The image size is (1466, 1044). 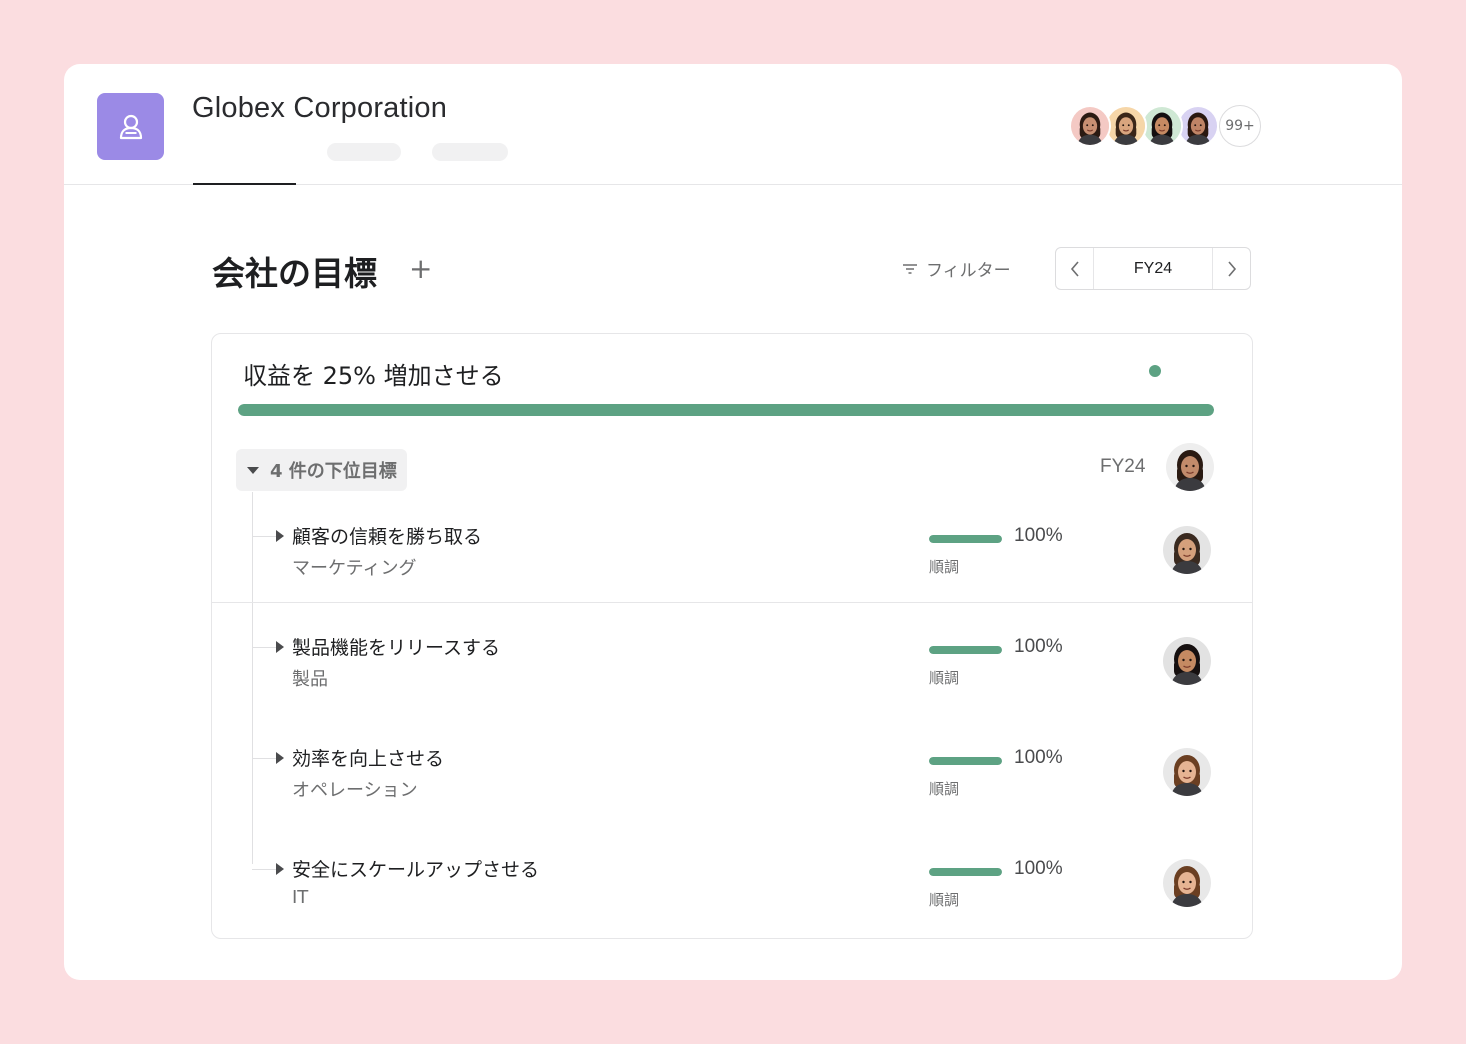 What do you see at coordinates (910, 268) in the screenshot?
I see `filter-icon` at bounding box center [910, 268].